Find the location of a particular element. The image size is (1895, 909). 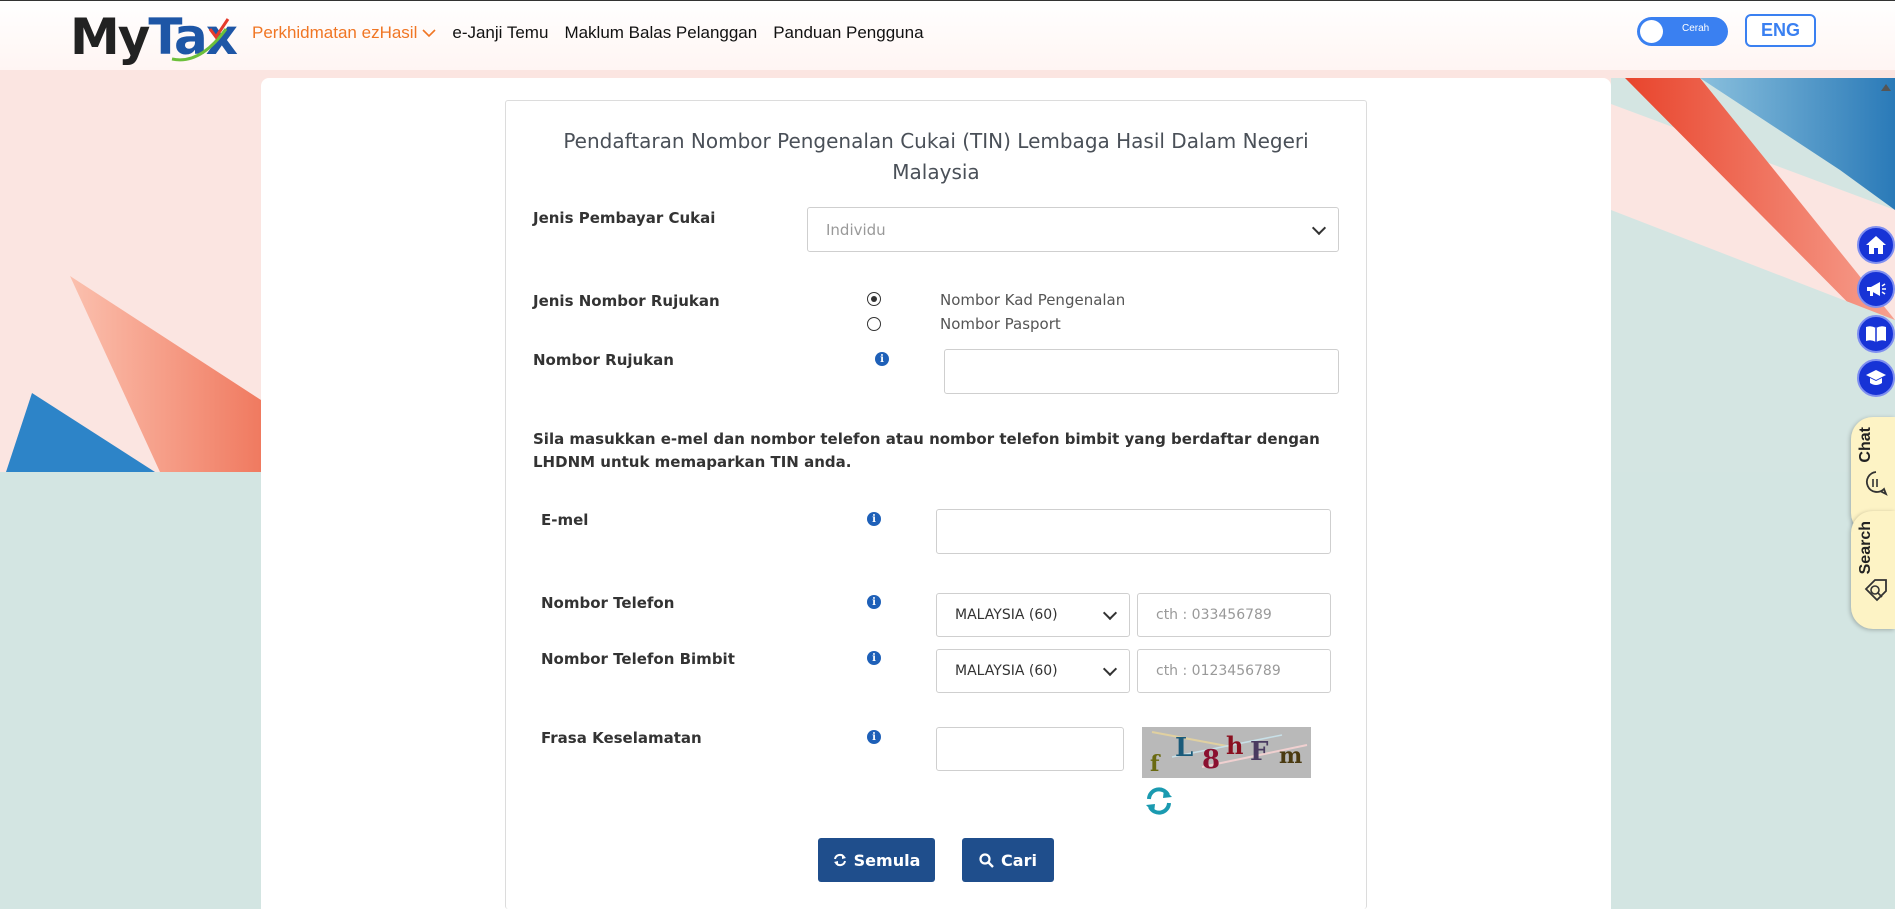

search-tag-icon is located at coordinates (1875, 590).